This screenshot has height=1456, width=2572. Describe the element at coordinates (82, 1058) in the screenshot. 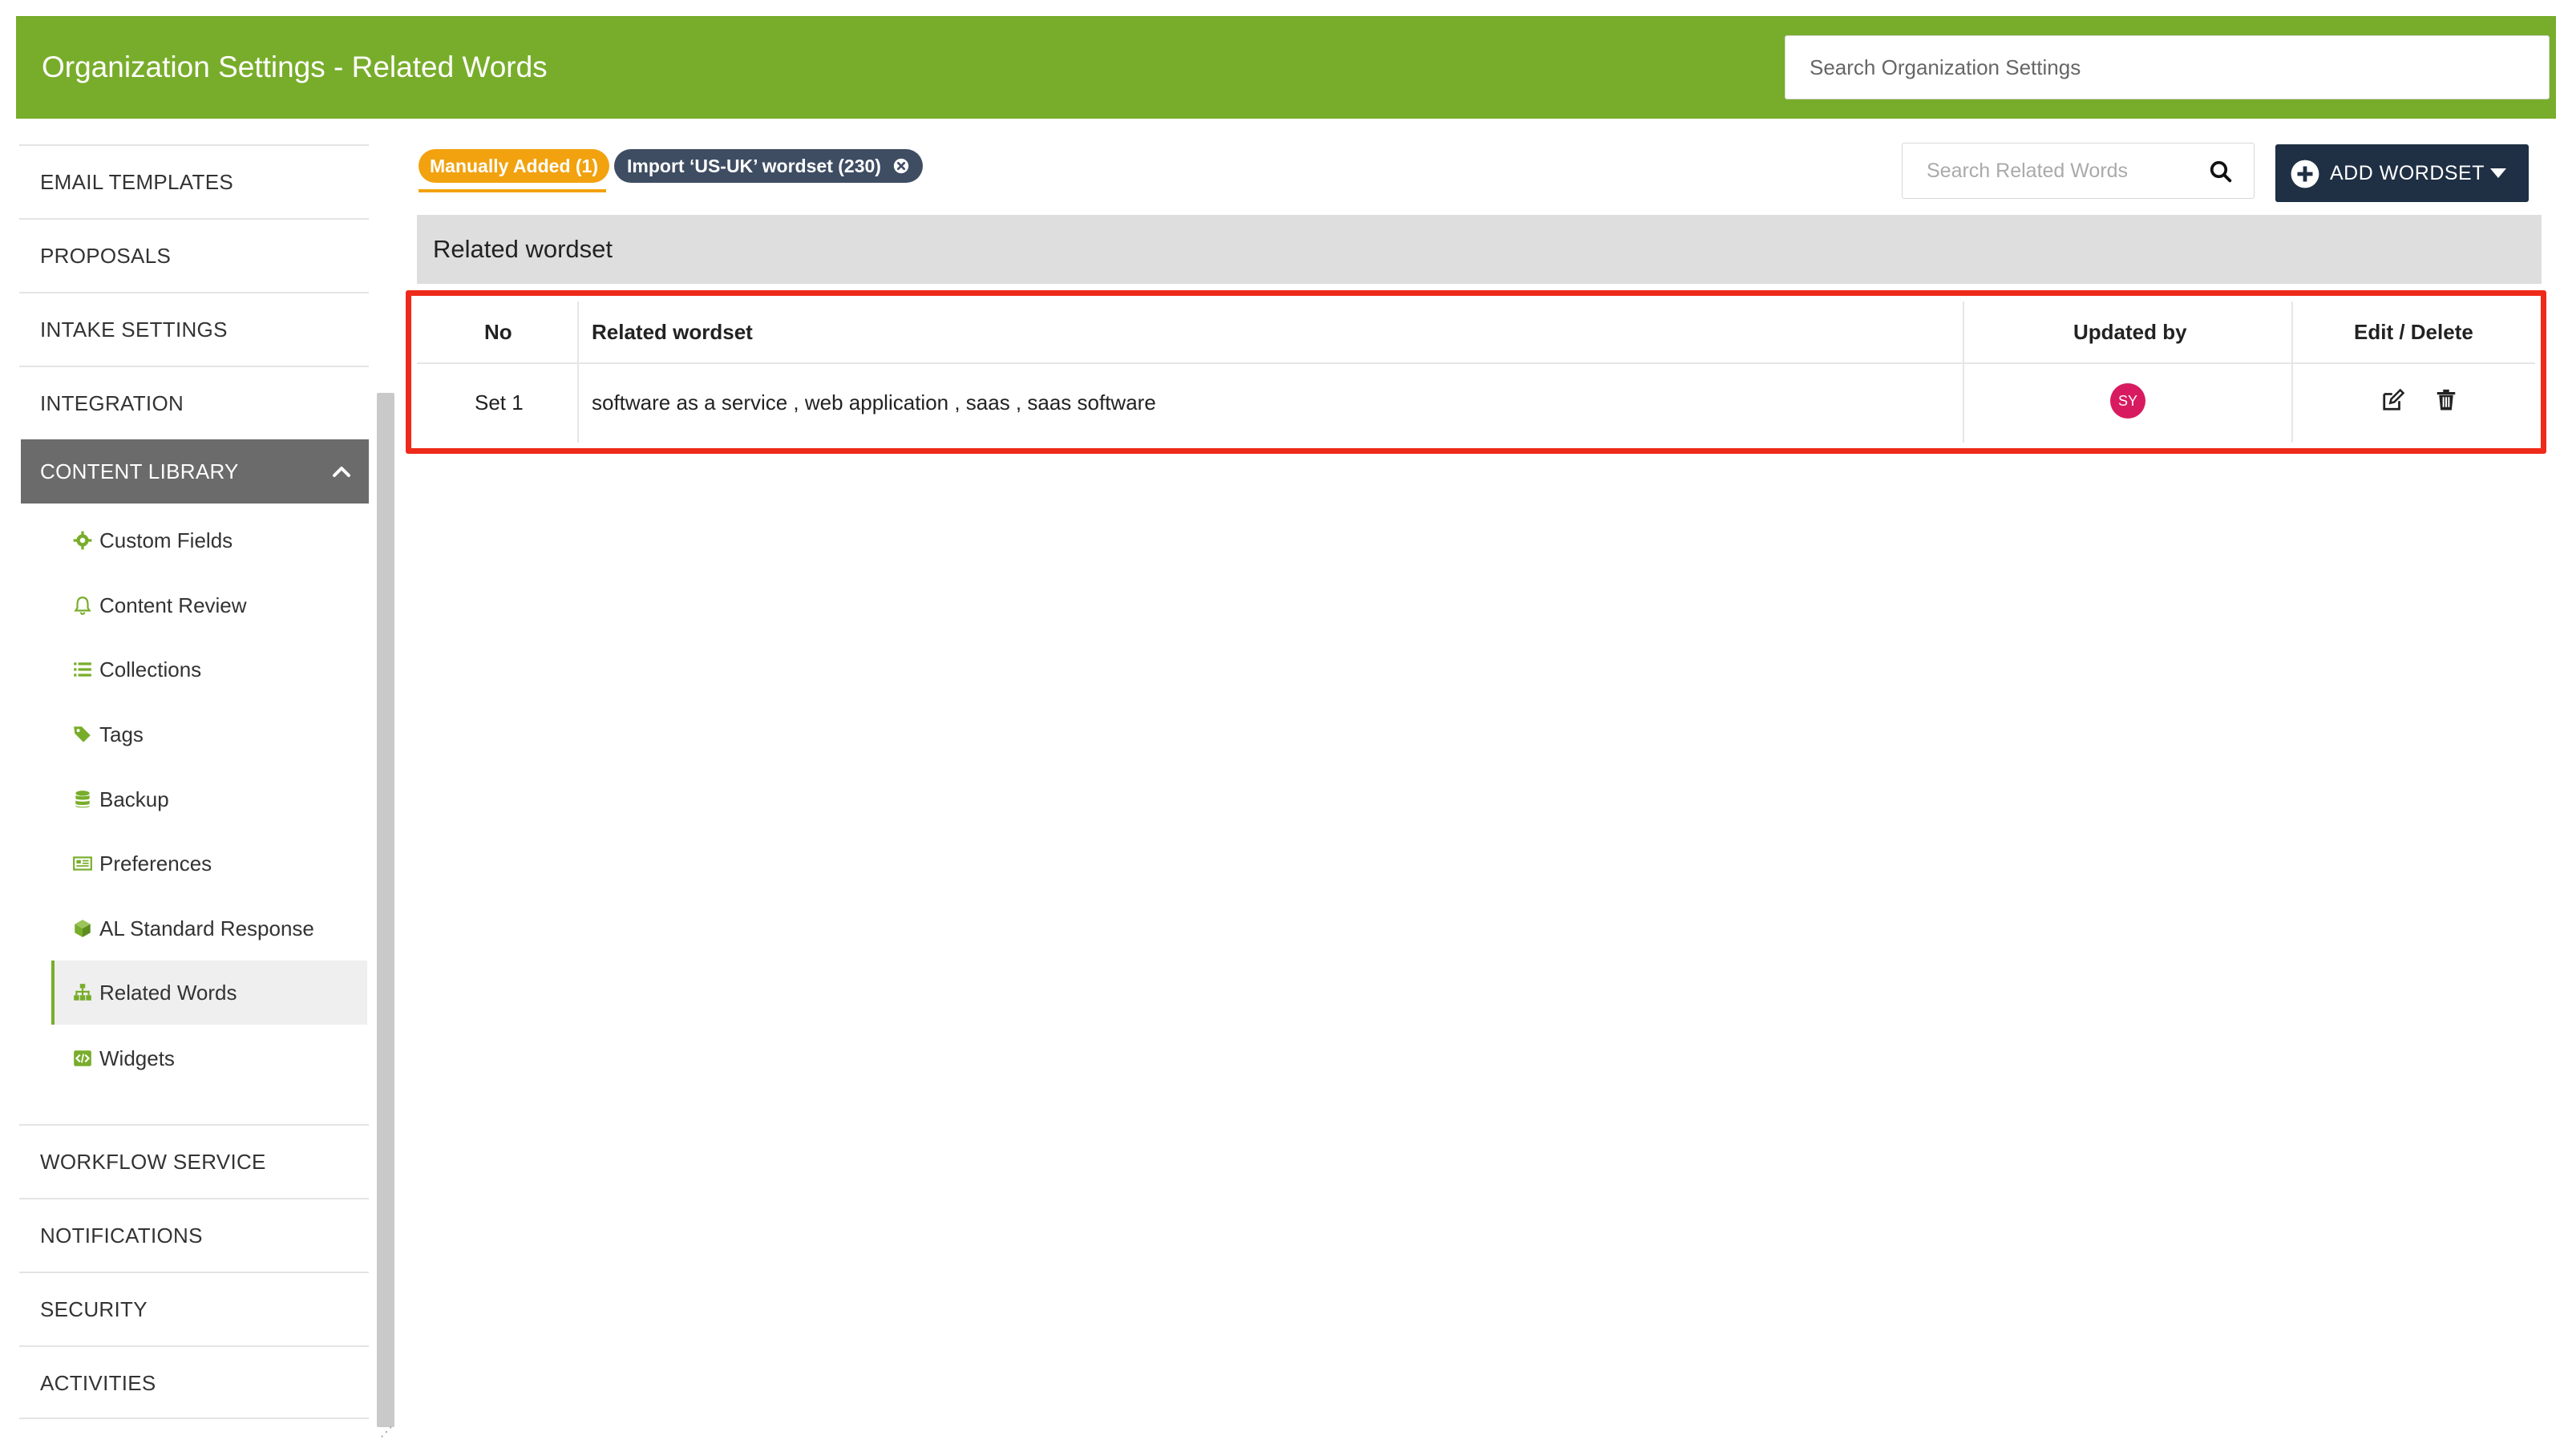

I see `code-icon` at that location.